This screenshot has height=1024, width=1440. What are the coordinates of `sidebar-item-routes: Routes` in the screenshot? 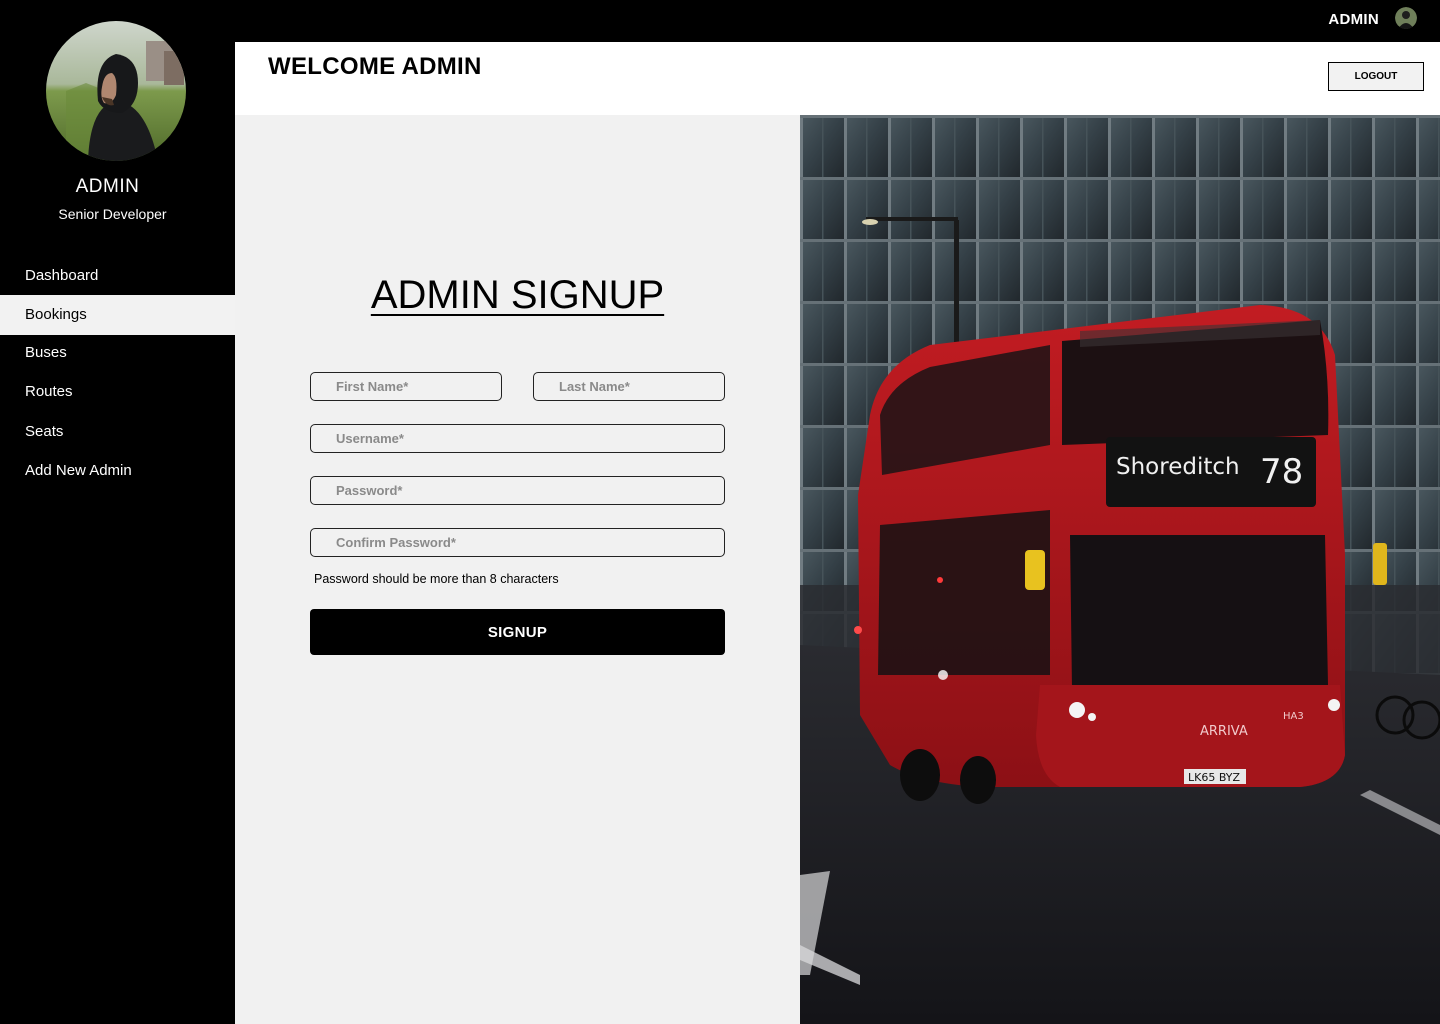 It's located at (117, 392).